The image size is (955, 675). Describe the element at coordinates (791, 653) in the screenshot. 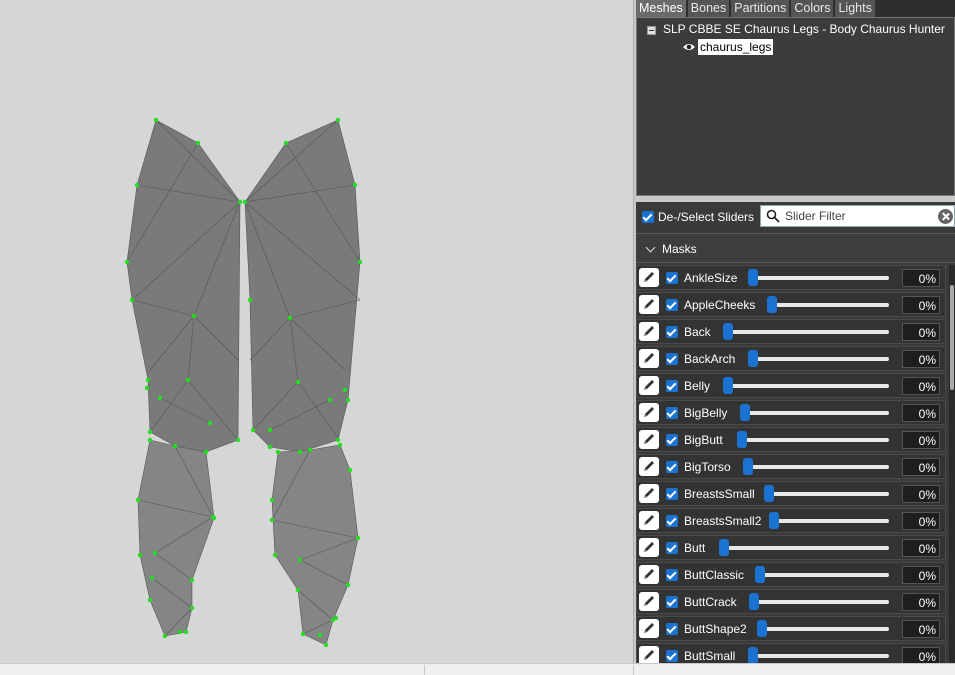

I see `slider-row: ButtSmall 0%` at that location.